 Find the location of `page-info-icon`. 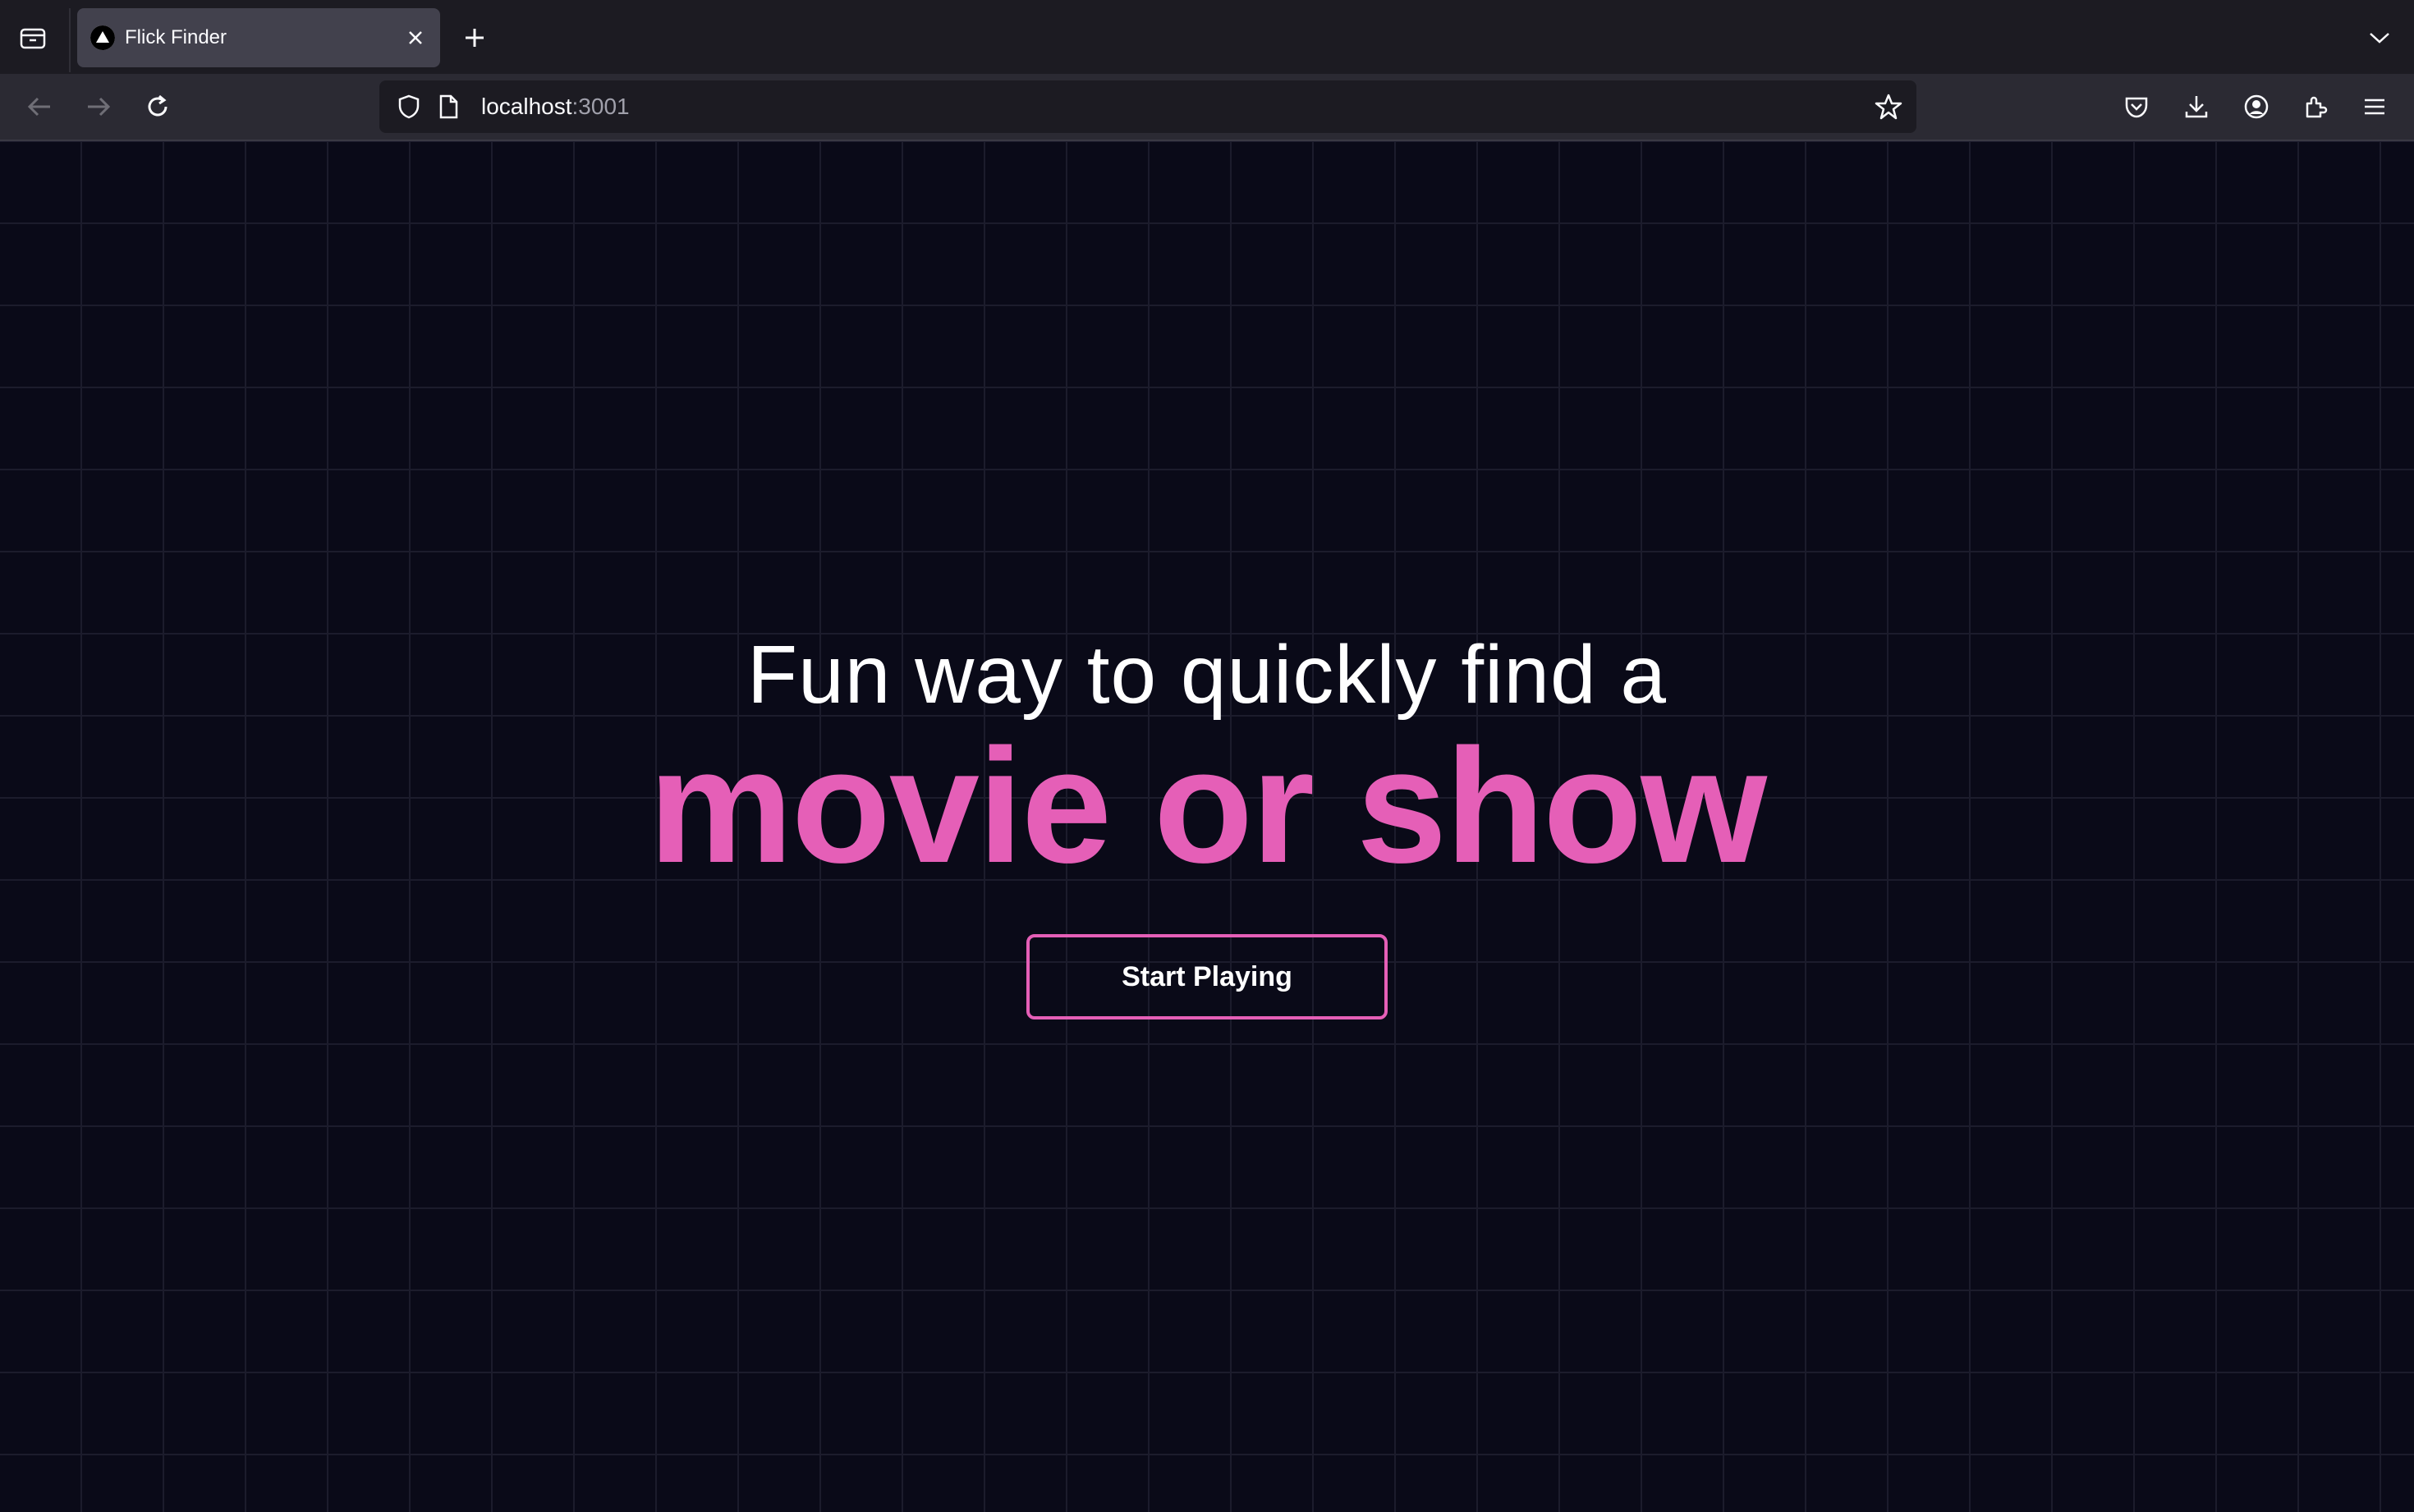

page-info-icon is located at coordinates (449, 106).